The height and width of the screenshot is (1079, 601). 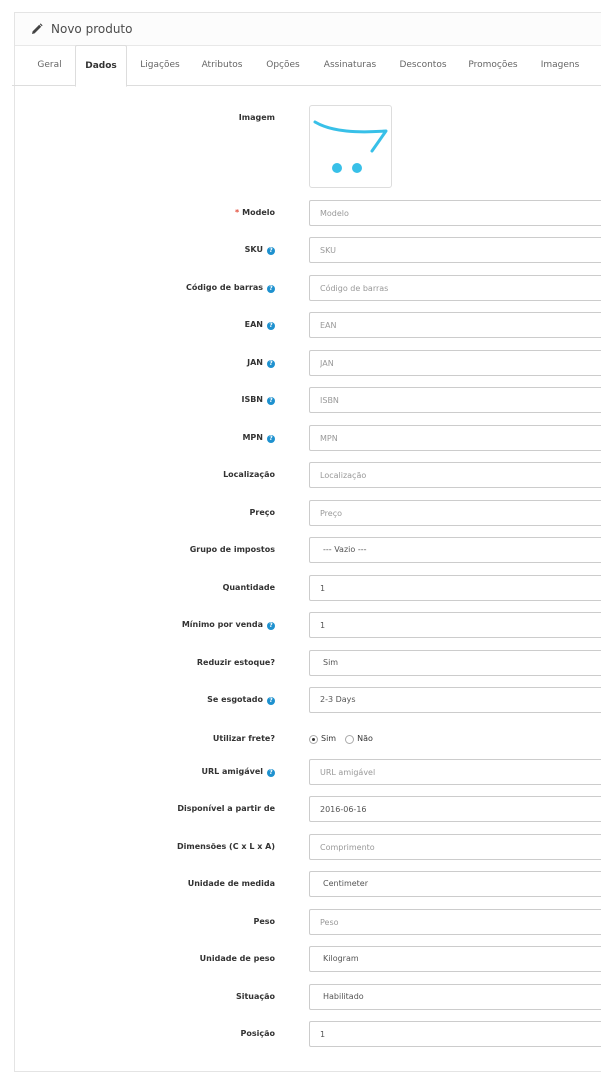 I want to click on length-input, so click(x=455, y=847).